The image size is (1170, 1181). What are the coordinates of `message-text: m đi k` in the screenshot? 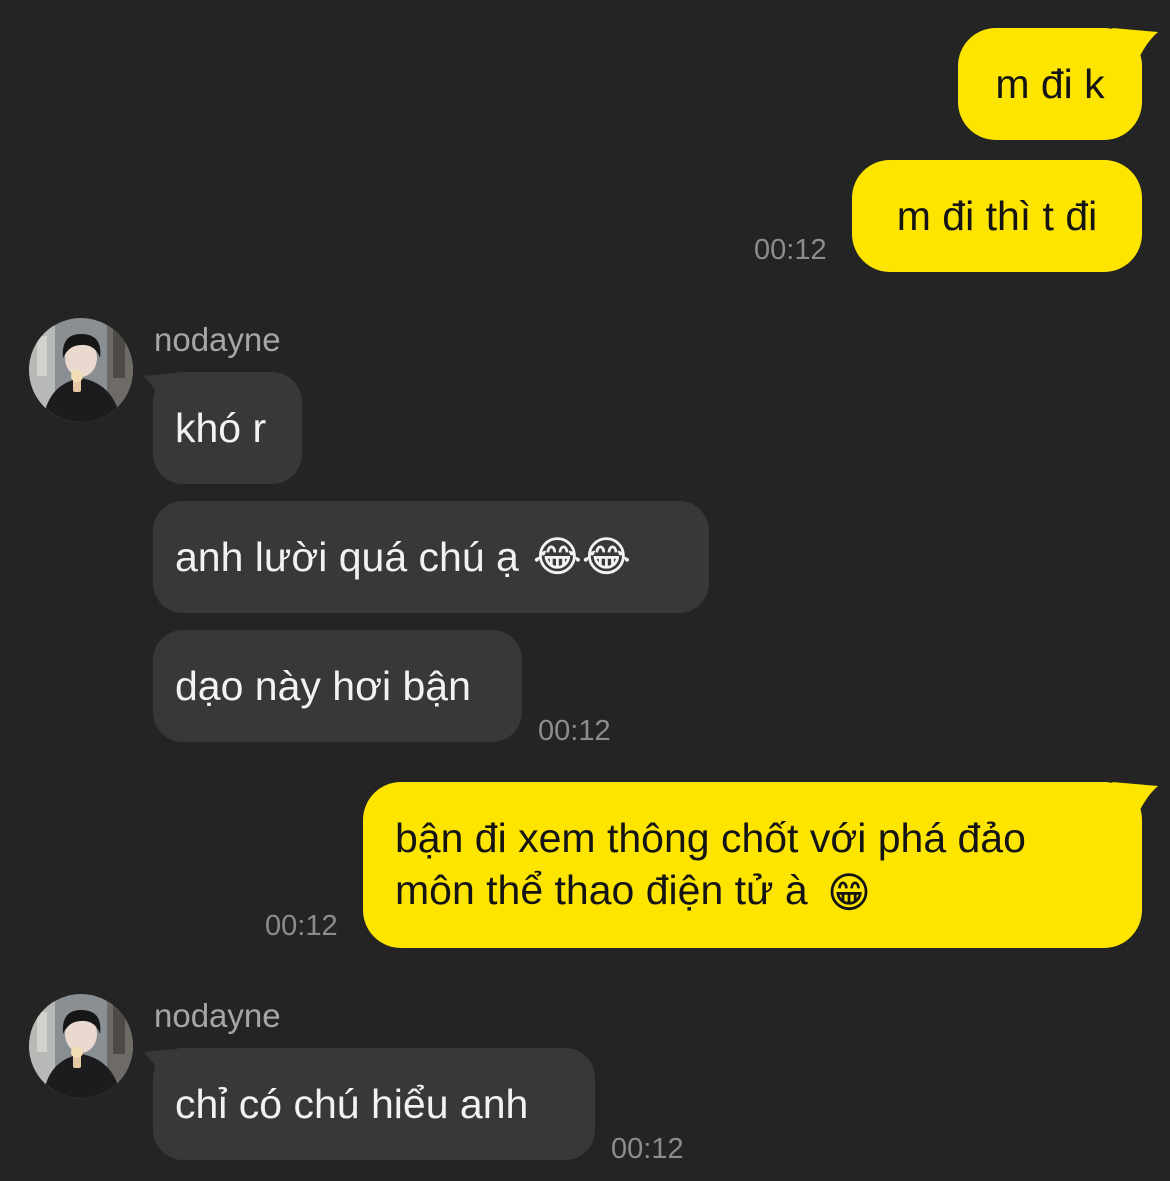 It's located at (1050, 84).